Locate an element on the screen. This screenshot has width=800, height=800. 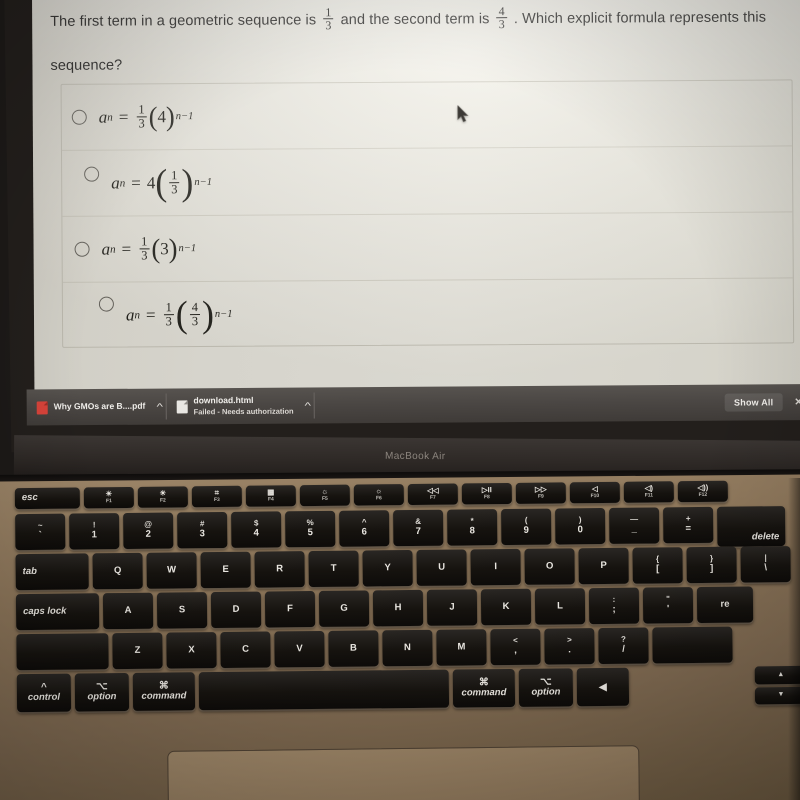
key-v: V is located at coordinates (299, 649).